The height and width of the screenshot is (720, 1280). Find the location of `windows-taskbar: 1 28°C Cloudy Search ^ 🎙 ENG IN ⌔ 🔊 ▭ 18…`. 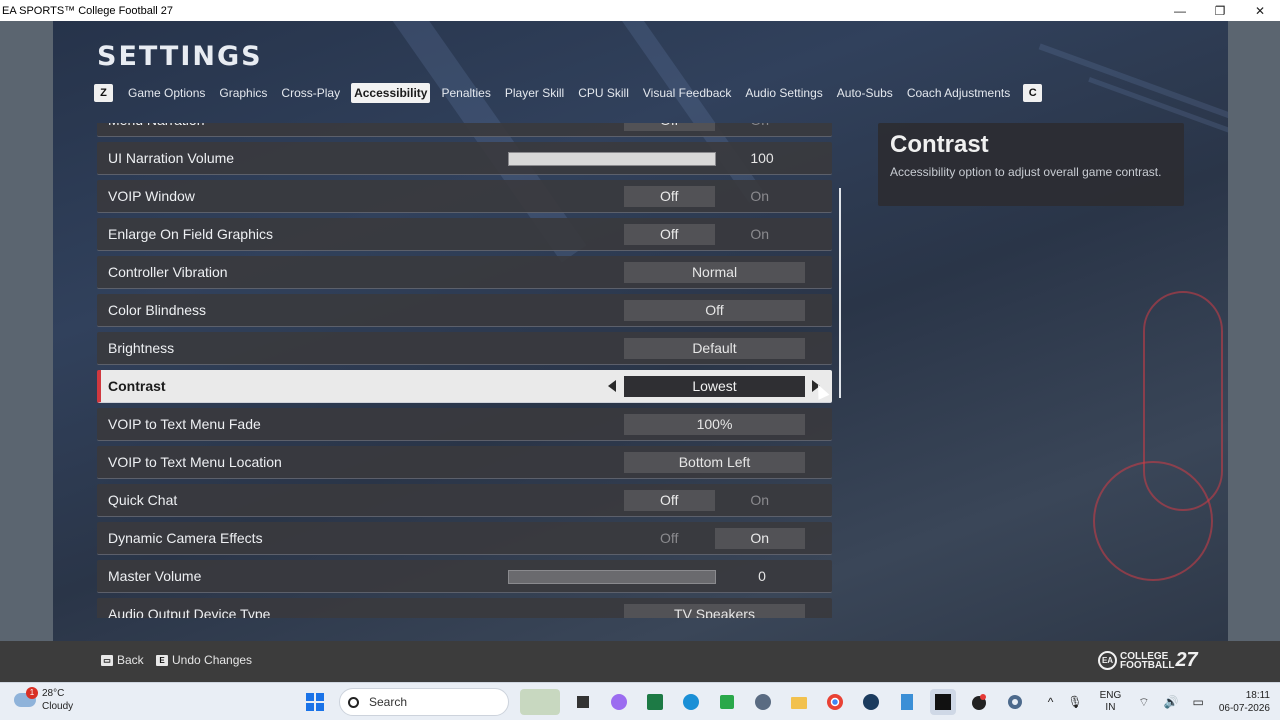

windows-taskbar: 1 28°C Cloudy Search ^ 🎙 ENG IN ⌔ 🔊 ▭ 18… is located at coordinates (640, 701).